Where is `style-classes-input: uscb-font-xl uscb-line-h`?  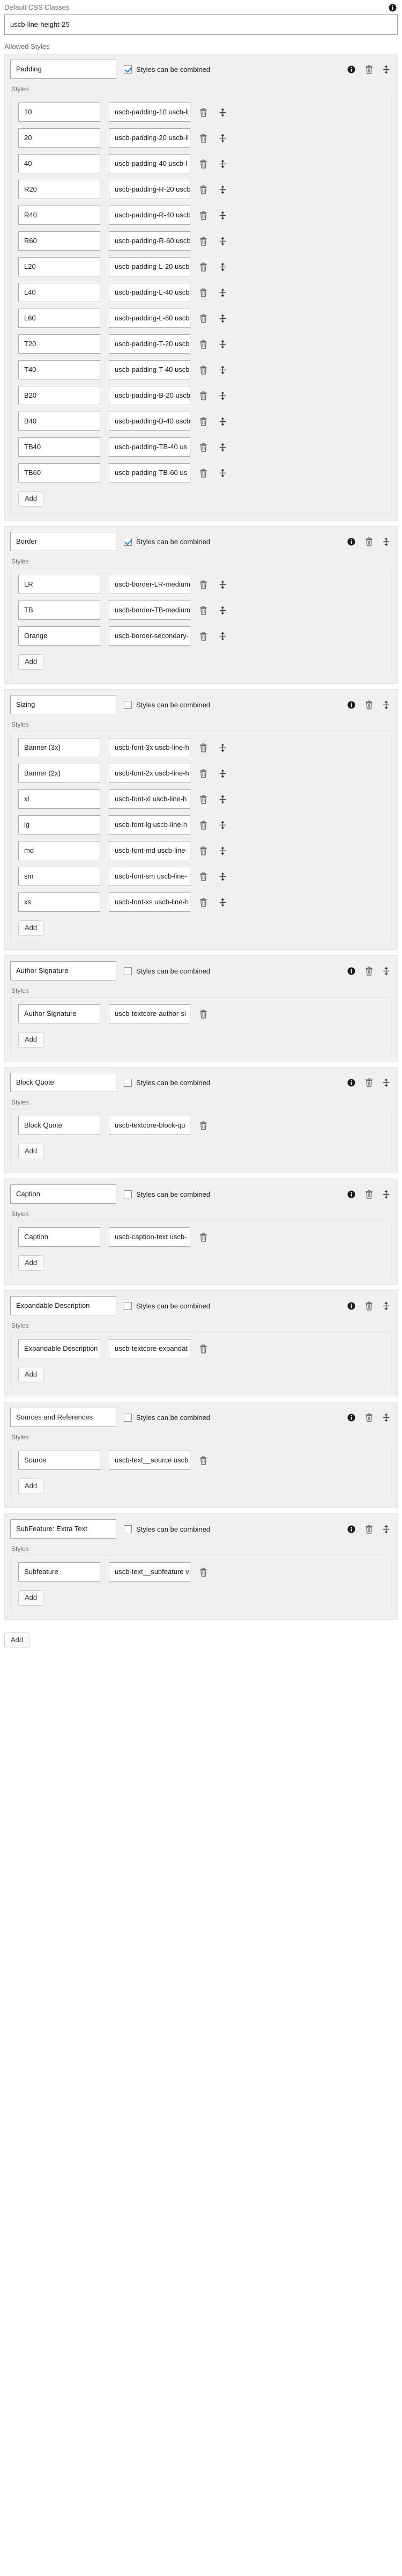
style-classes-input: uscb-font-xl uscb-line-h is located at coordinates (149, 799).